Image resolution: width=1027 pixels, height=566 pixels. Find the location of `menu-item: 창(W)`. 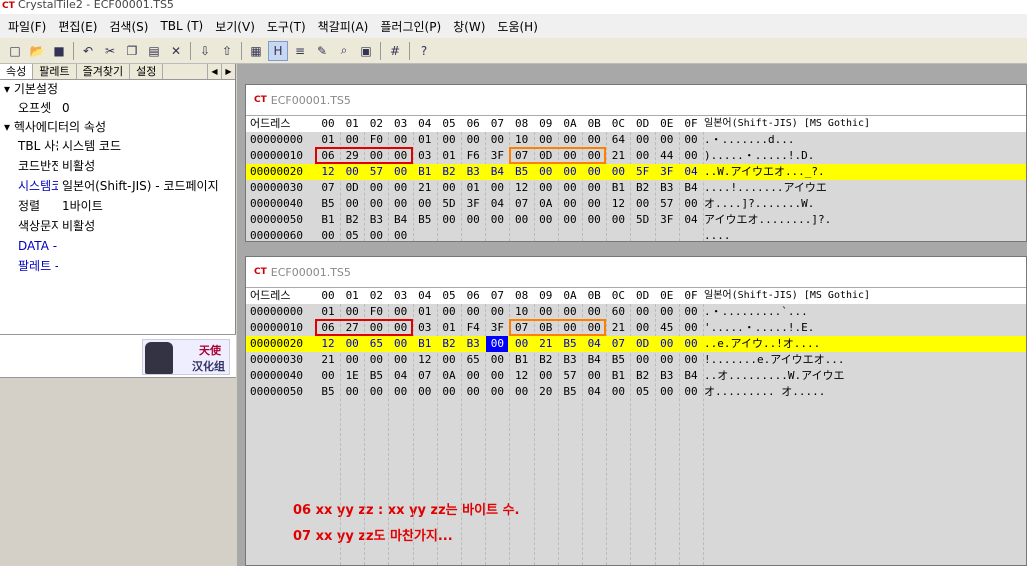

menu-item: 창(W) is located at coordinates (469, 26).